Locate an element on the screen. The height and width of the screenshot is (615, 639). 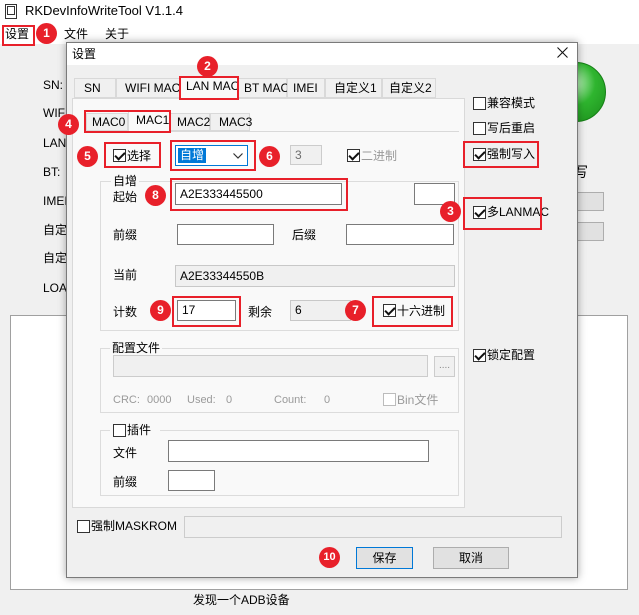
field-label-sn: SN: is located at coordinates (53, 85).